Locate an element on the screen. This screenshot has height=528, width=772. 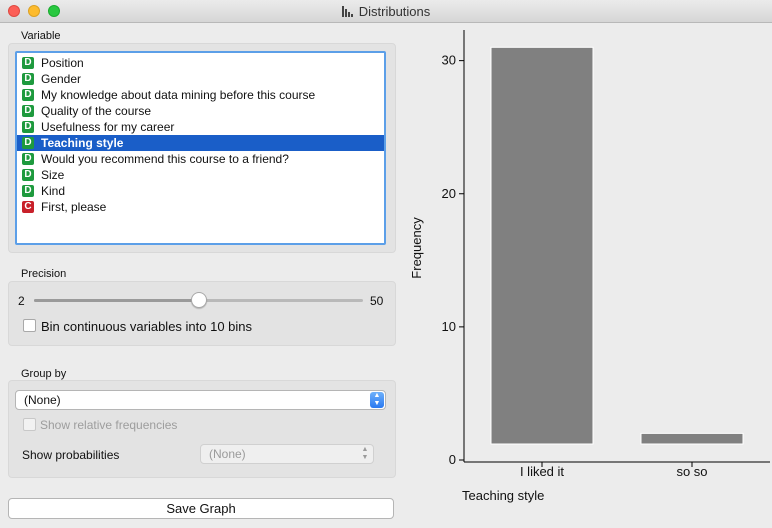
x-axis-title: Teaching style is located at coordinates (503, 495).